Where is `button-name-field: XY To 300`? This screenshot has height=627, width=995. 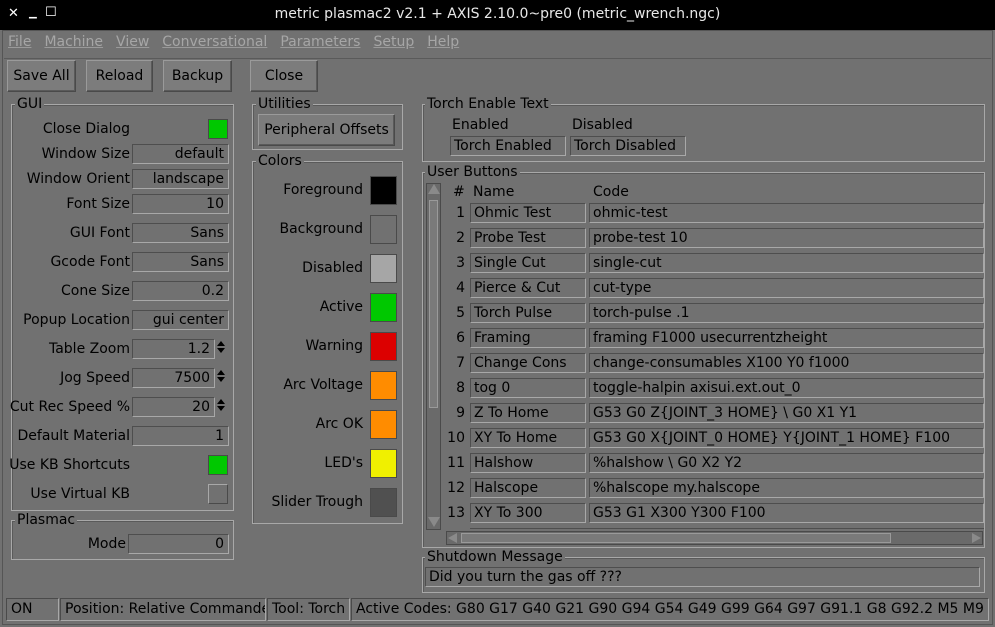
button-name-field: XY To 300 is located at coordinates (528, 513).